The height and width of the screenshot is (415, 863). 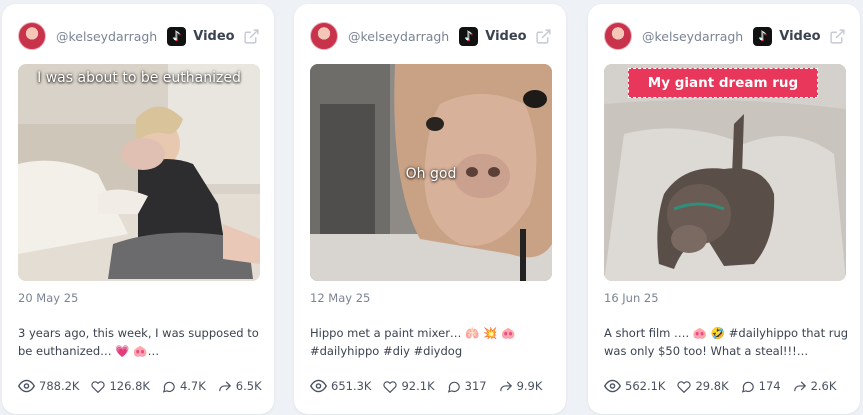 I want to click on video-overlay-text: Oh god, so click(x=431, y=174).